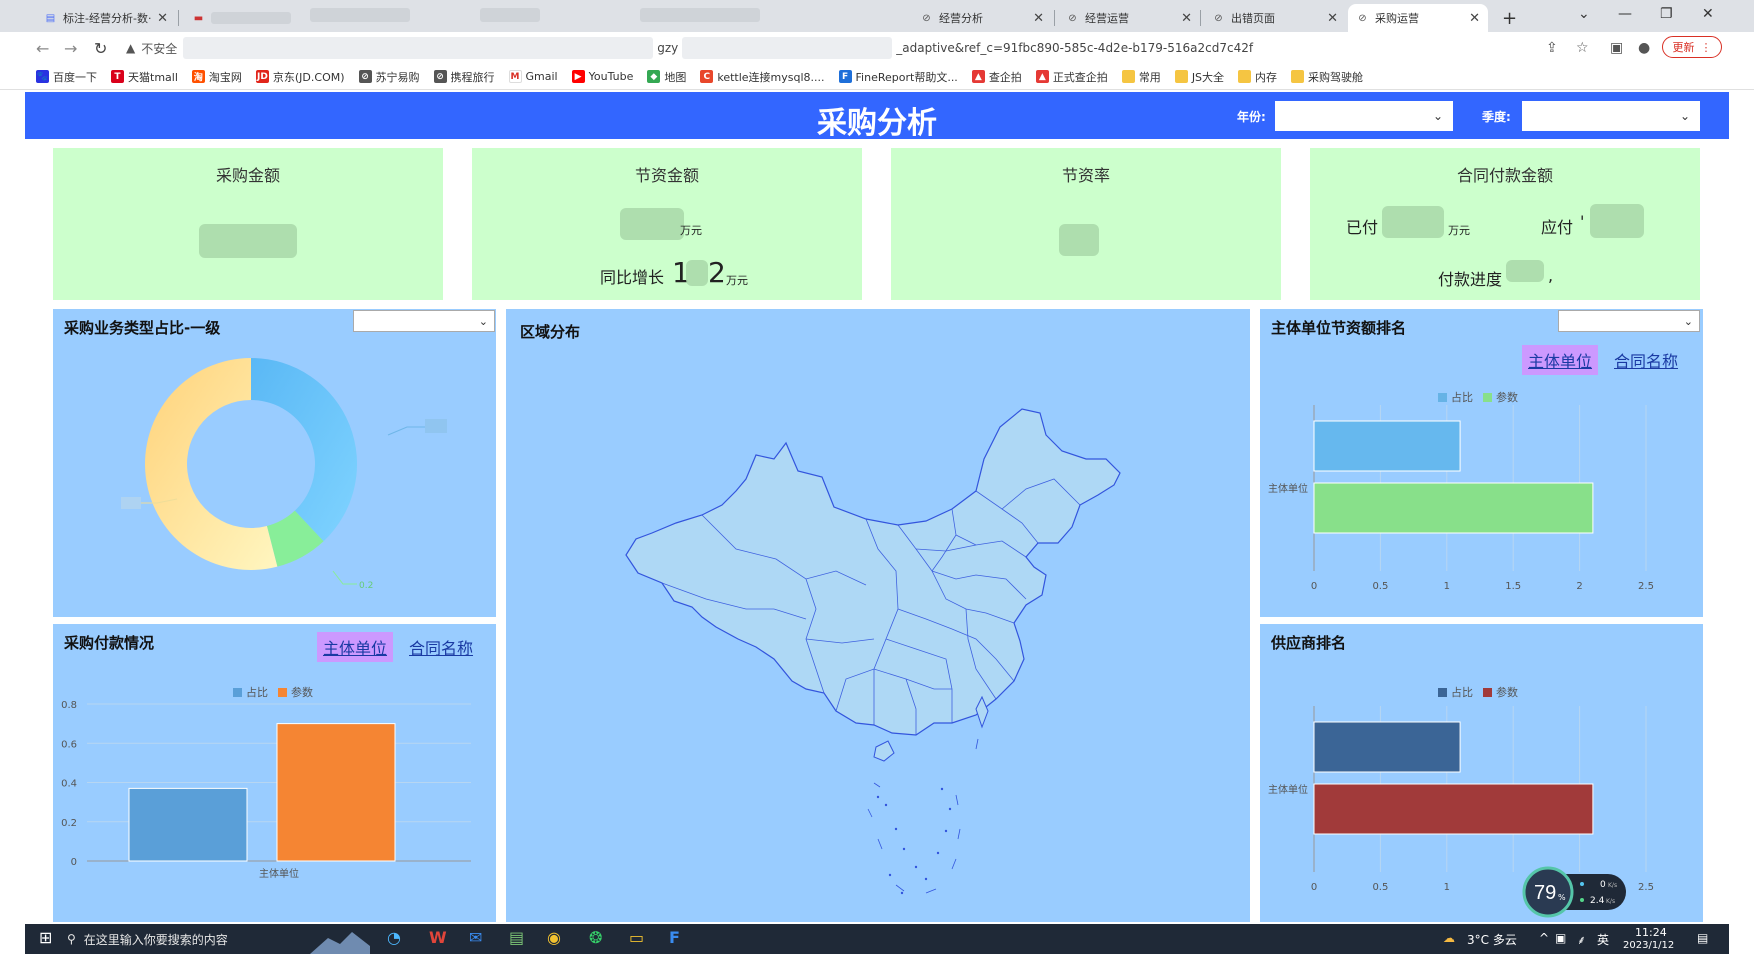 The image size is (1754, 954). Describe the element at coordinates (1336, 77) in the screenshot. I see `bookmark-label: 采购驾驶舱` at that location.